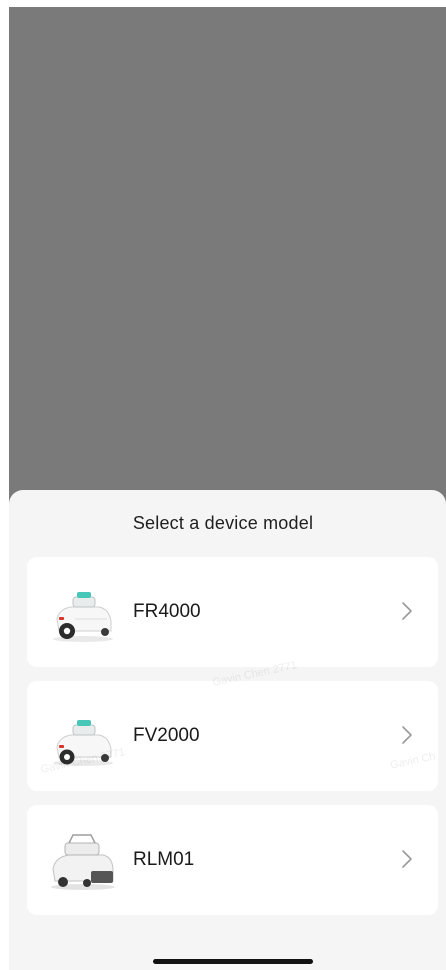 The width and height of the screenshot is (446, 970). What do you see at coordinates (233, 961) in the screenshot?
I see `home-indicator` at bounding box center [233, 961].